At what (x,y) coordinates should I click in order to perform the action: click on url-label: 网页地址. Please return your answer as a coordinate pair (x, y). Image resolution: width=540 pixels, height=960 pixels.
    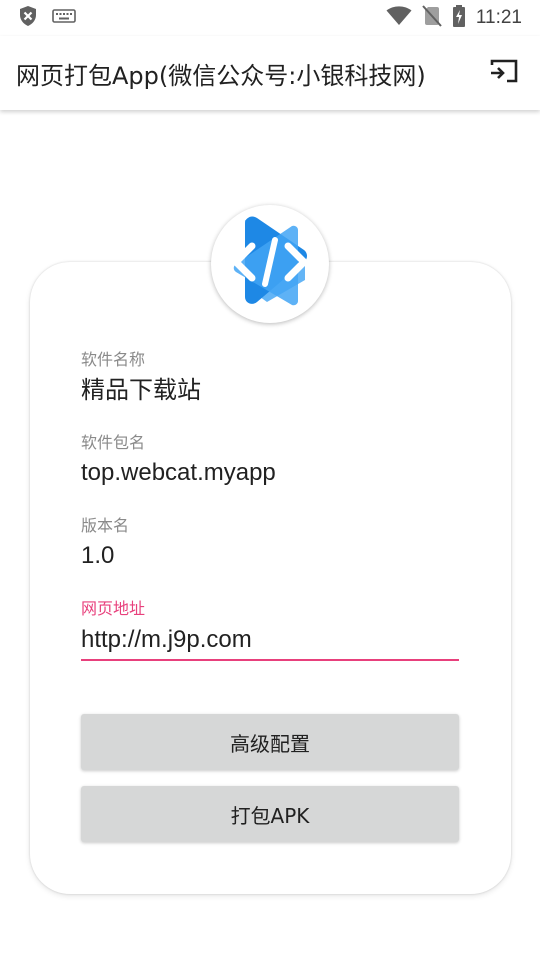
    Looking at the image, I should click on (113, 608).